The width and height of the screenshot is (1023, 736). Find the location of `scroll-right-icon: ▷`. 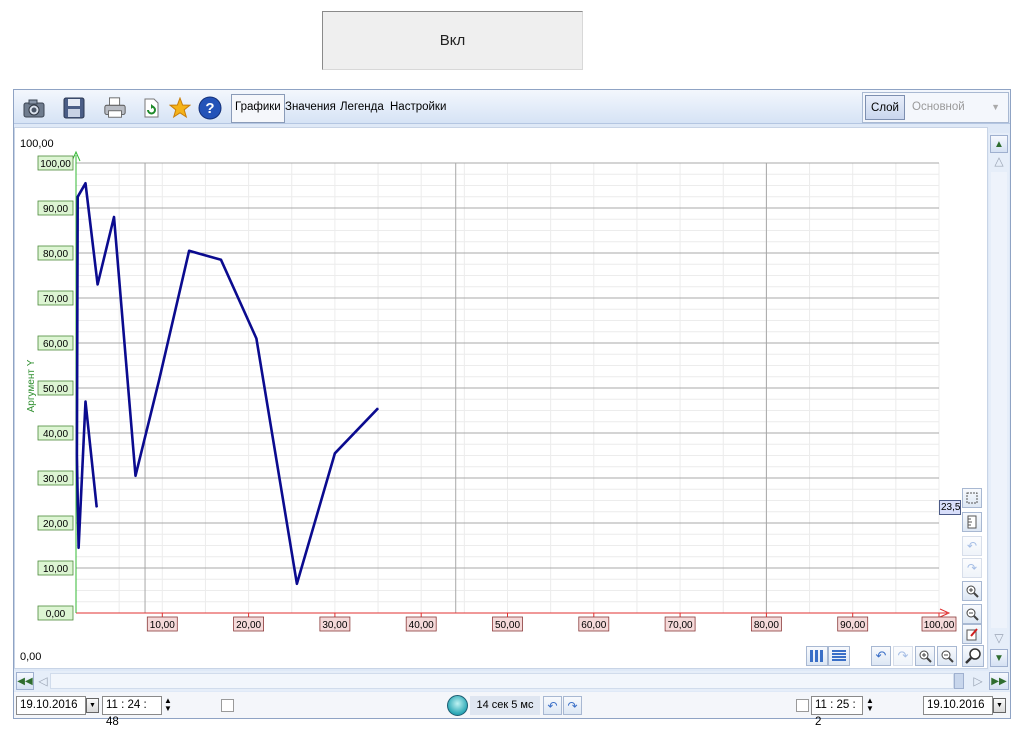

scroll-right-icon: ▷ is located at coordinates (978, 681).